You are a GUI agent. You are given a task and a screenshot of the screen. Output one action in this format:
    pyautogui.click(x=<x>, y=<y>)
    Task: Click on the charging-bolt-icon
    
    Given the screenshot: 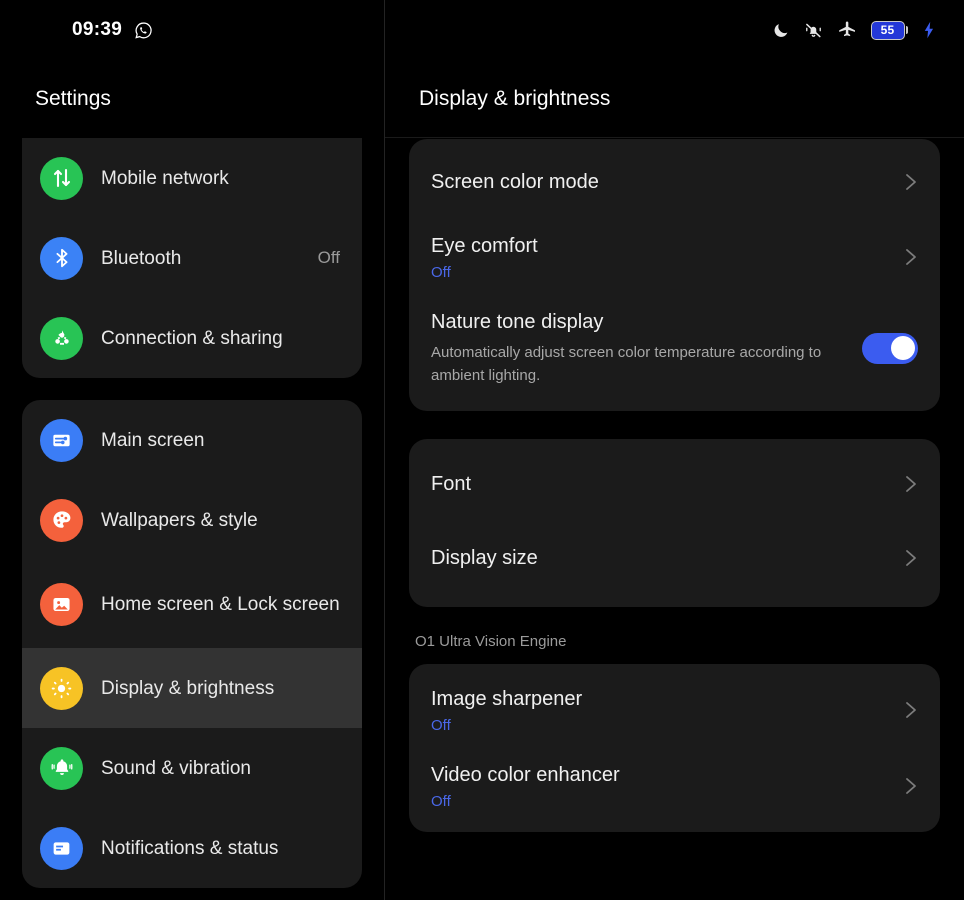 What is the action you would take?
    pyautogui.click(x=929, y=30)
    